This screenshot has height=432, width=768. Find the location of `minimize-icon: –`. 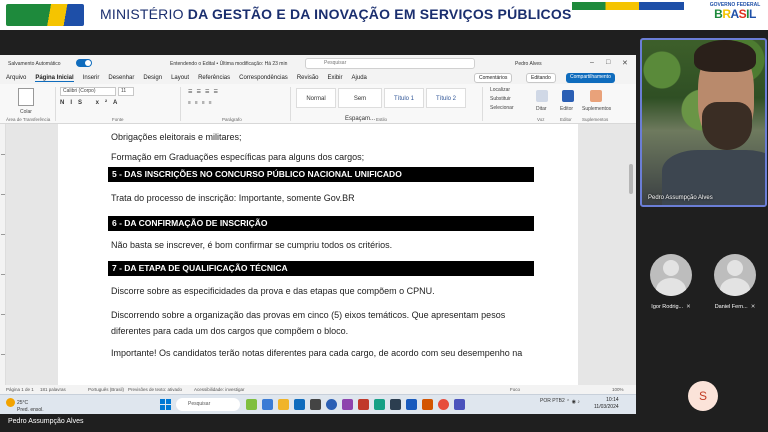

minimize-icon: – is located at coordinates (592, 62).